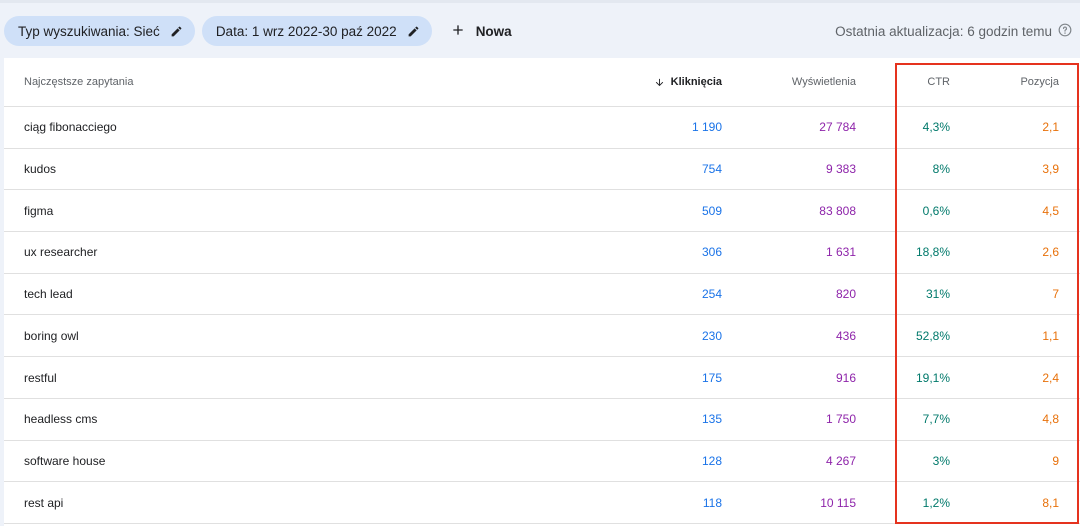  I want to click on column-header-query: Najczęstsze zapytania, so click(78, 82).